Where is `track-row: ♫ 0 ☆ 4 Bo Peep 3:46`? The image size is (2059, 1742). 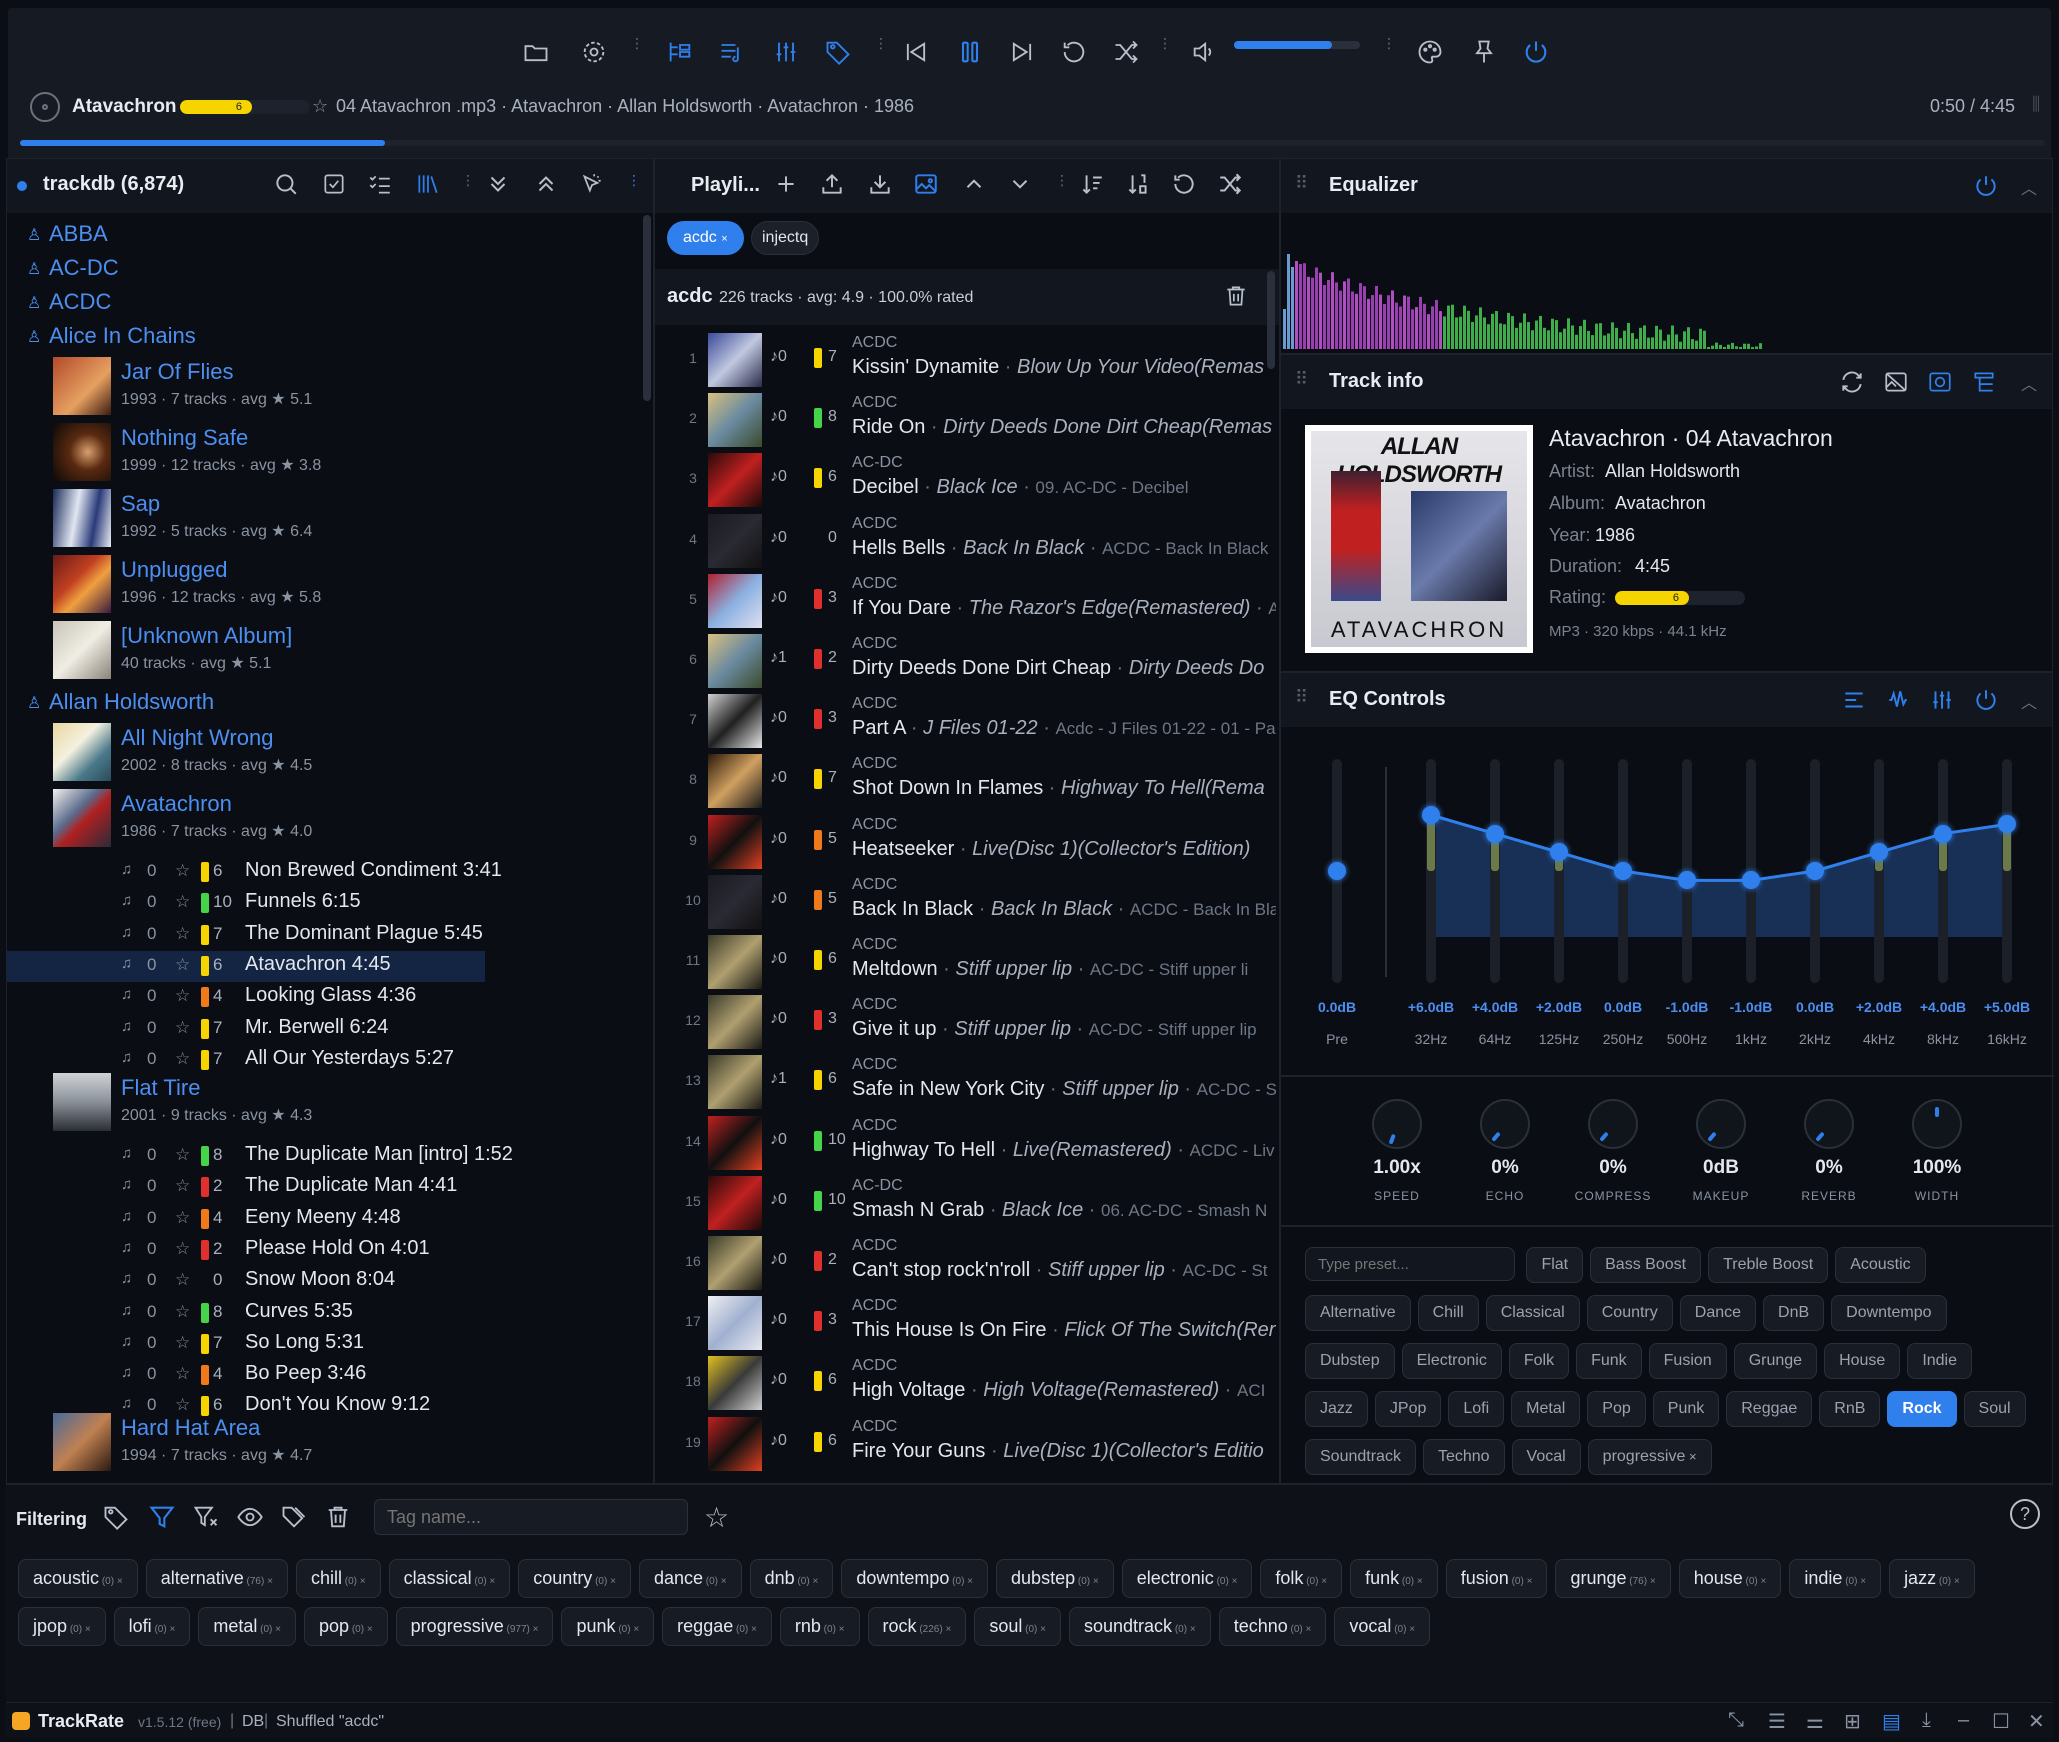 track-row: ♫ 0 ☆ 4 Bo Peep 3:46 is located at coordinates (330, 1375).